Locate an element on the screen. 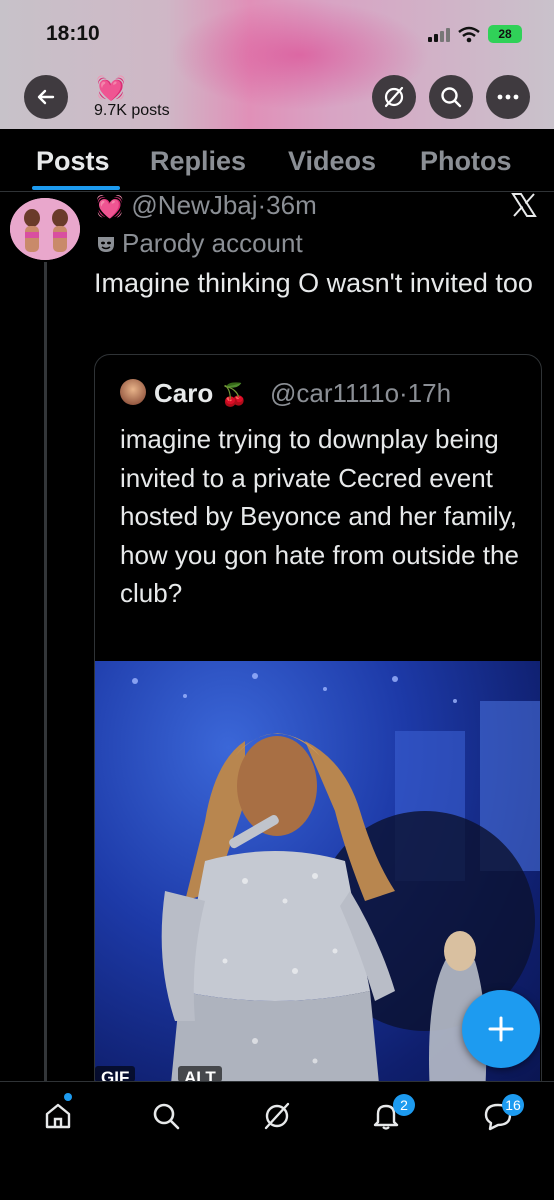 This screenshot has height=1200, width=554. profile-header is located at coordinates (277, 64).